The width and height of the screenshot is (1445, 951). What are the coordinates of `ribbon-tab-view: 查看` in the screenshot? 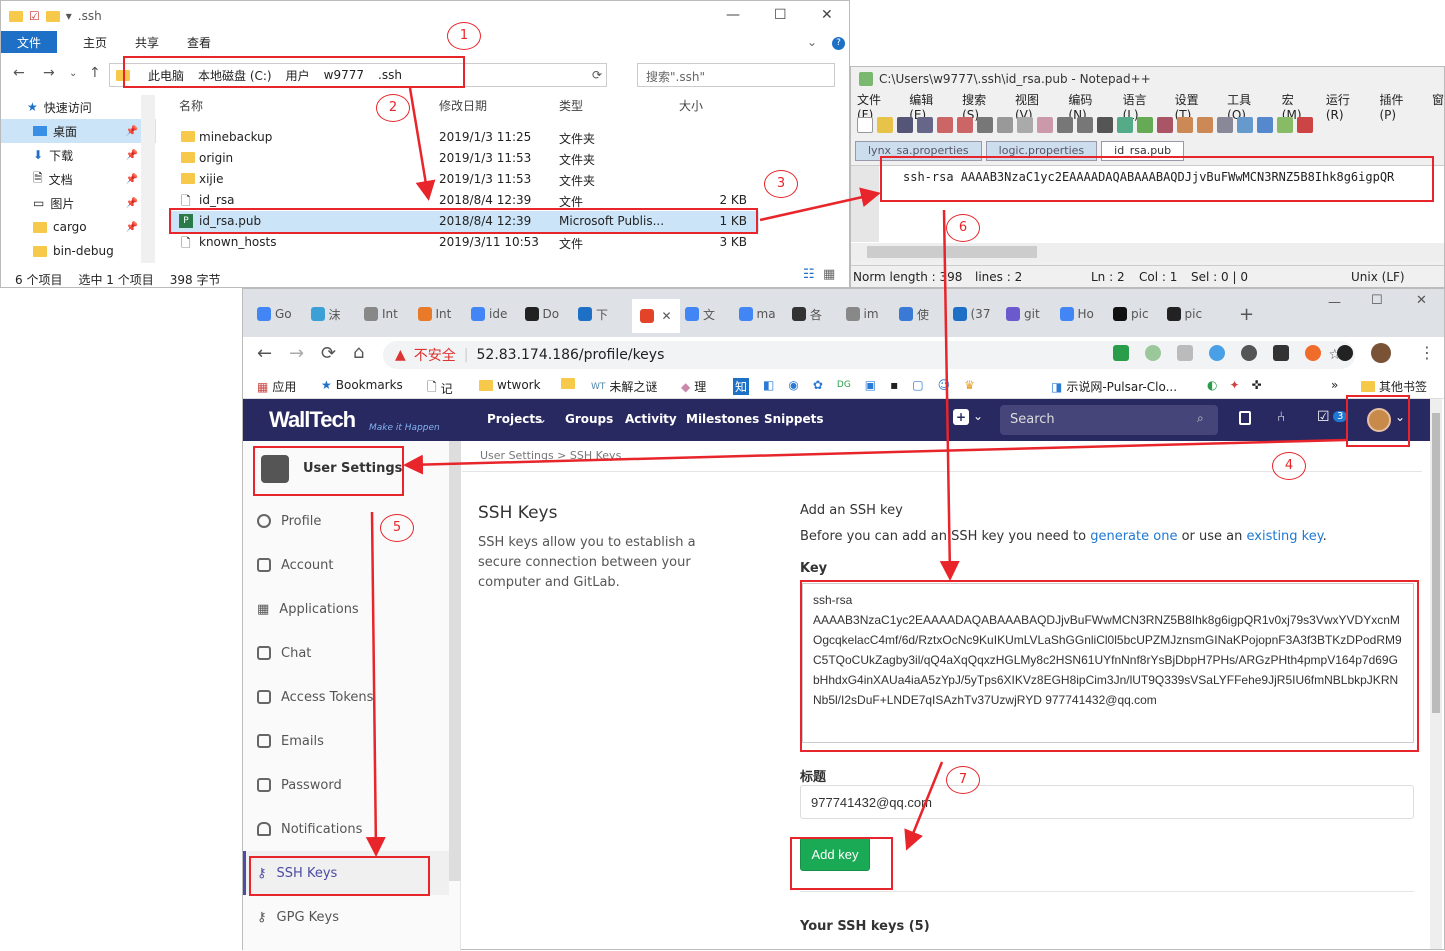 It's located at (199, 42).